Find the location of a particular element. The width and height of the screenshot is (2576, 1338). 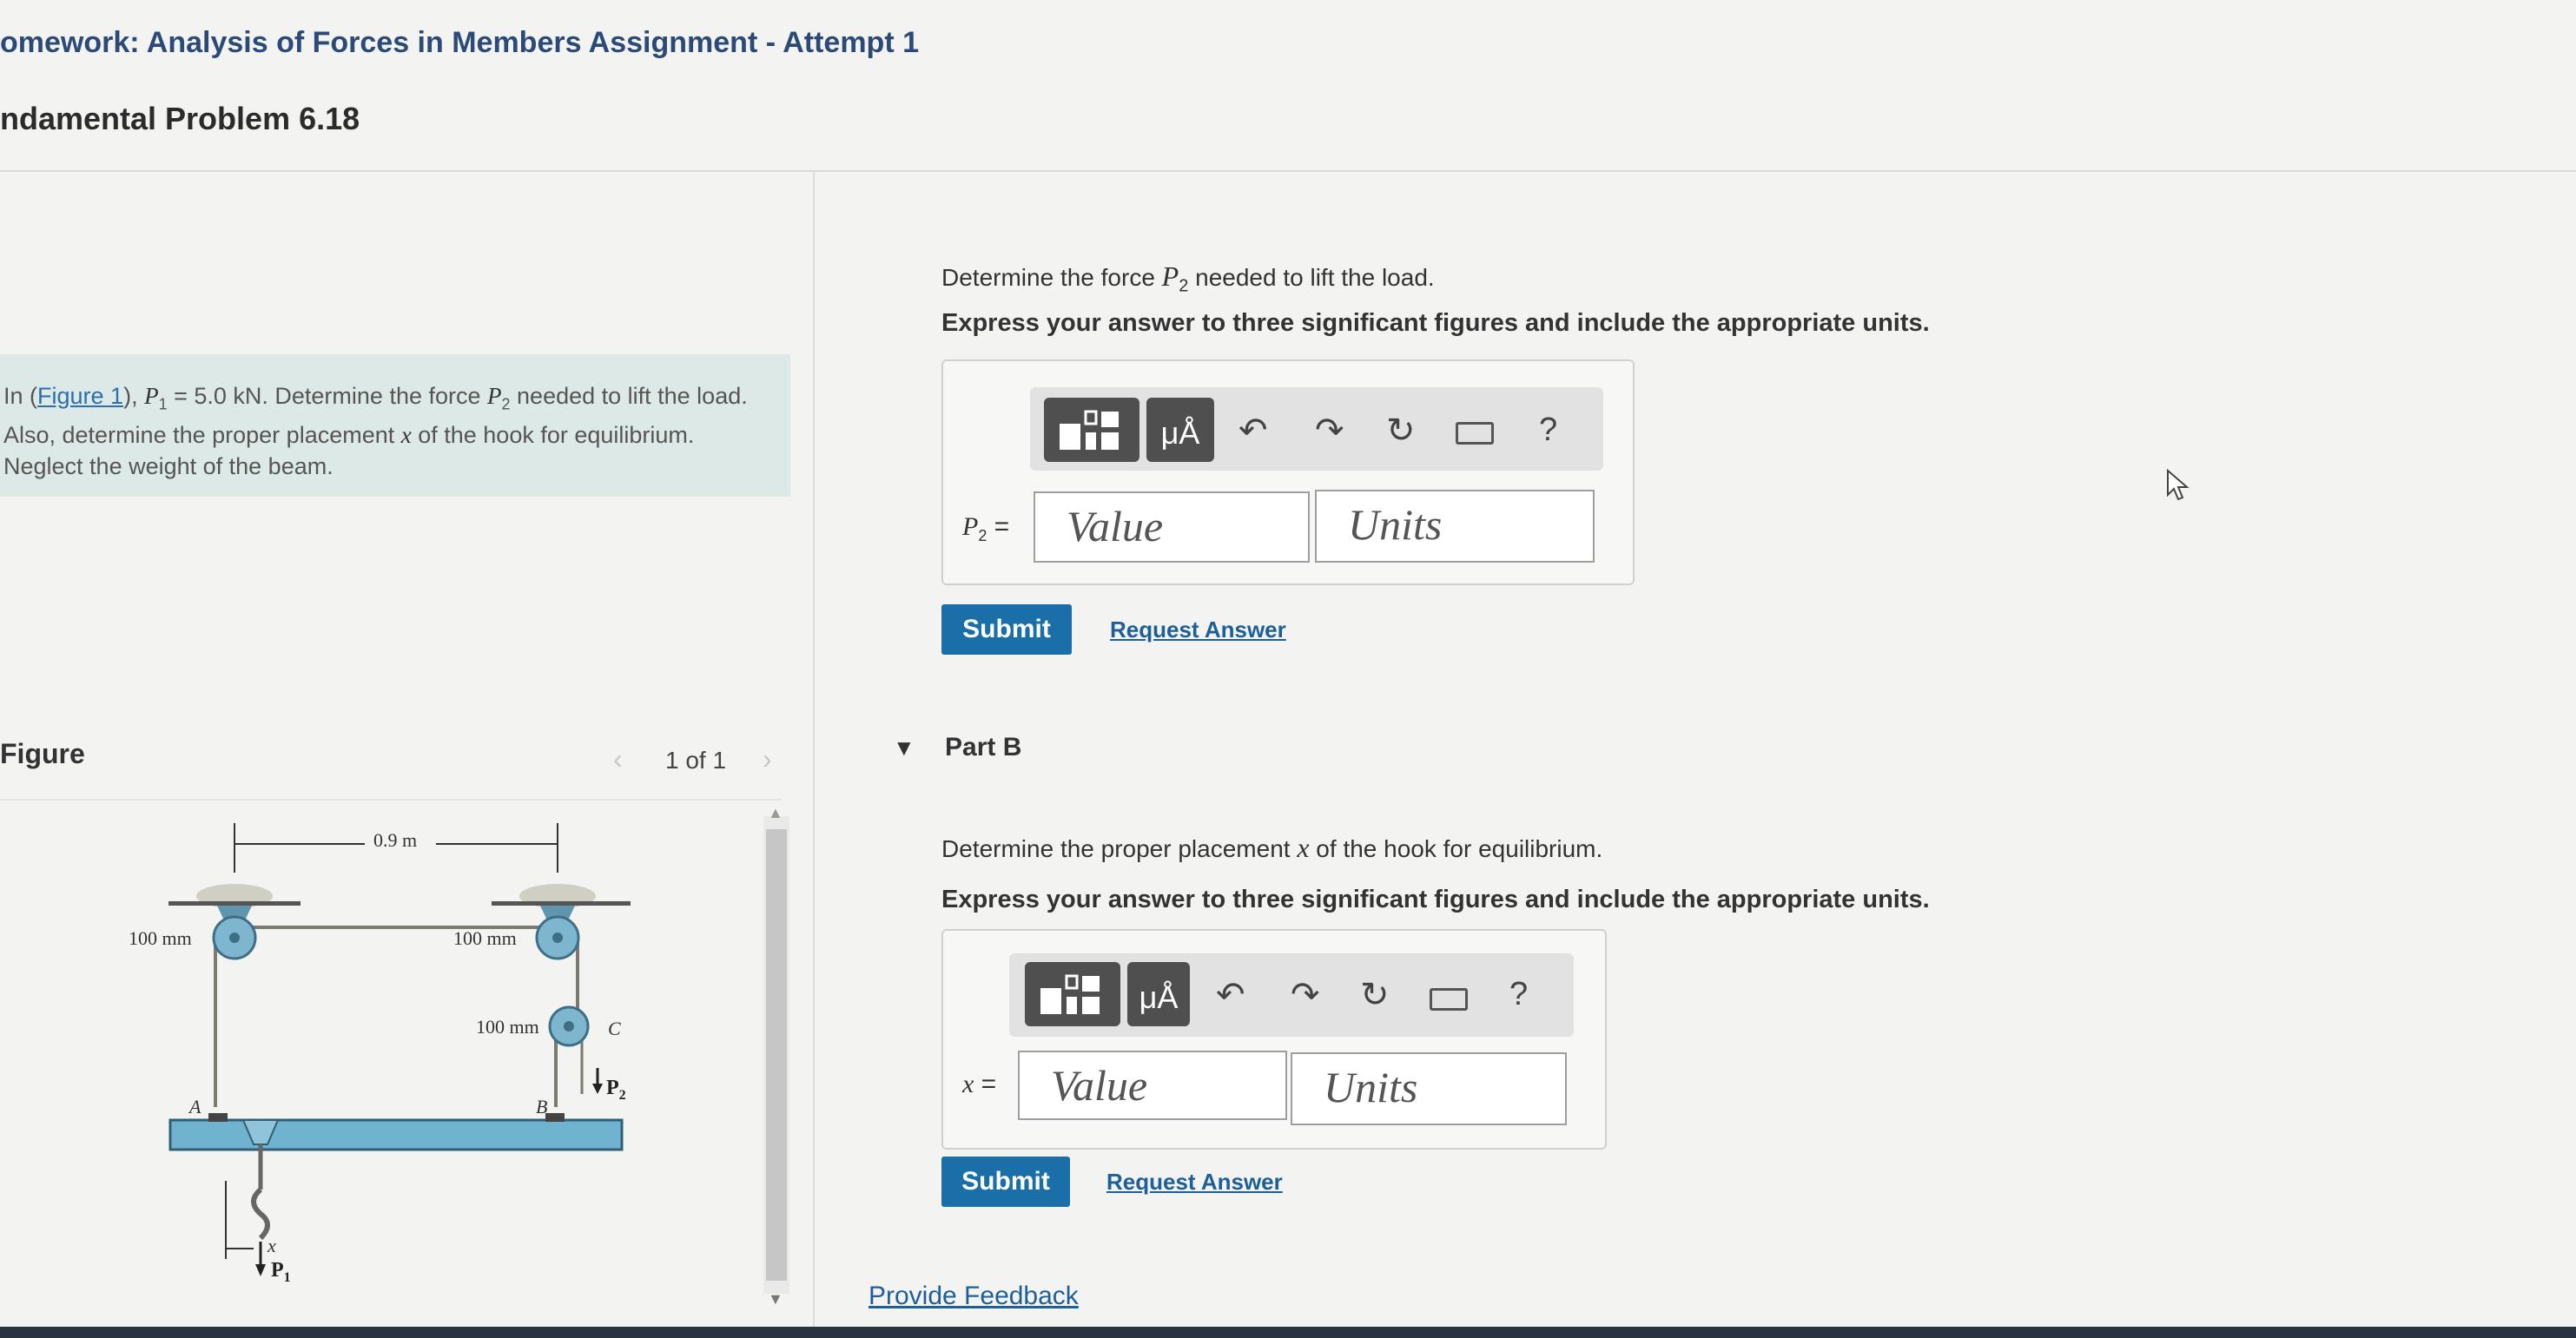

figure-label: Figure is located at coordinates (42, 753).